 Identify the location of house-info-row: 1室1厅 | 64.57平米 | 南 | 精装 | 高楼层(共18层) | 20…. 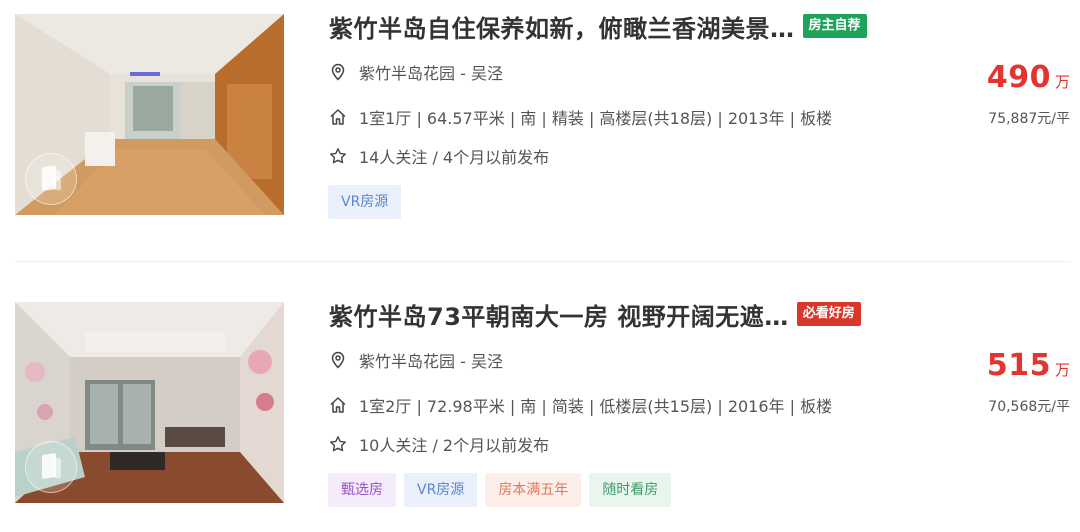
(580, 117).